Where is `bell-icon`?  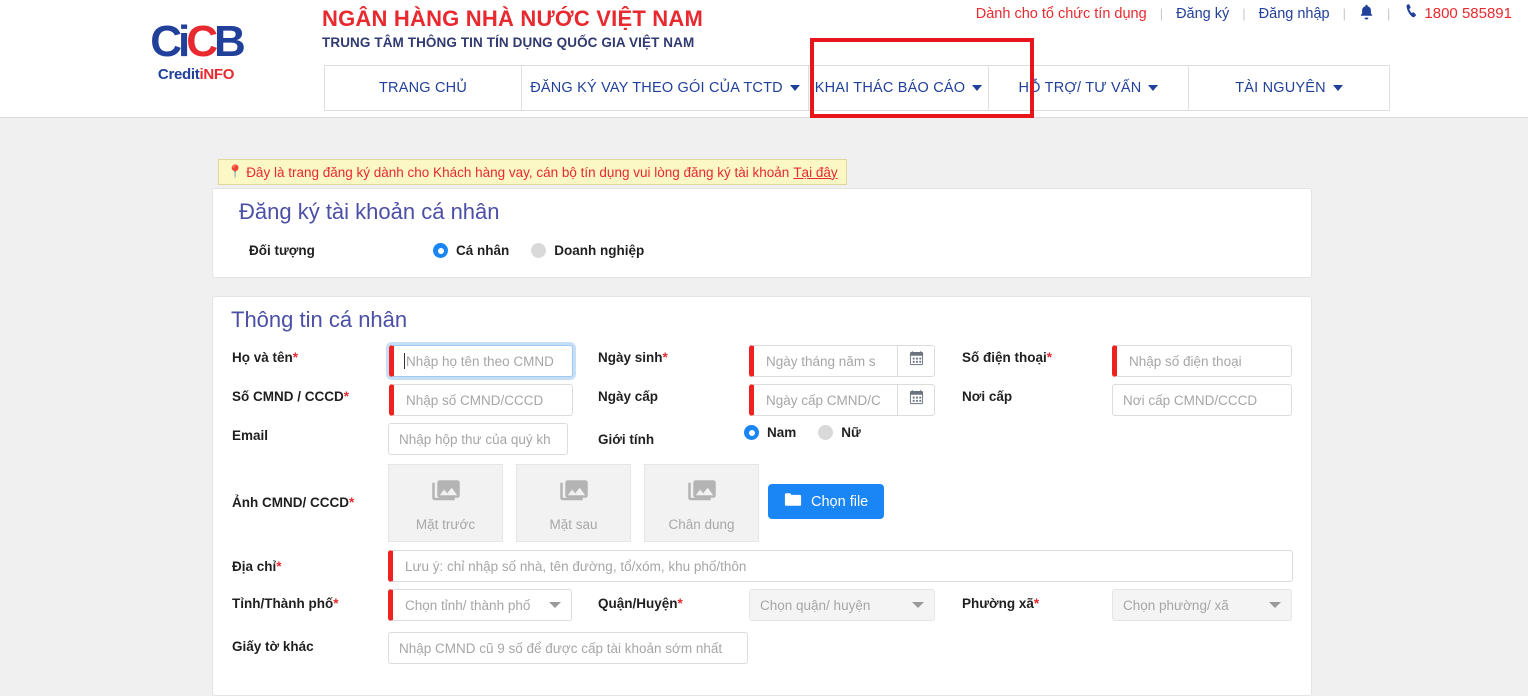
bell-icon is located at coordinates (1366, 13).